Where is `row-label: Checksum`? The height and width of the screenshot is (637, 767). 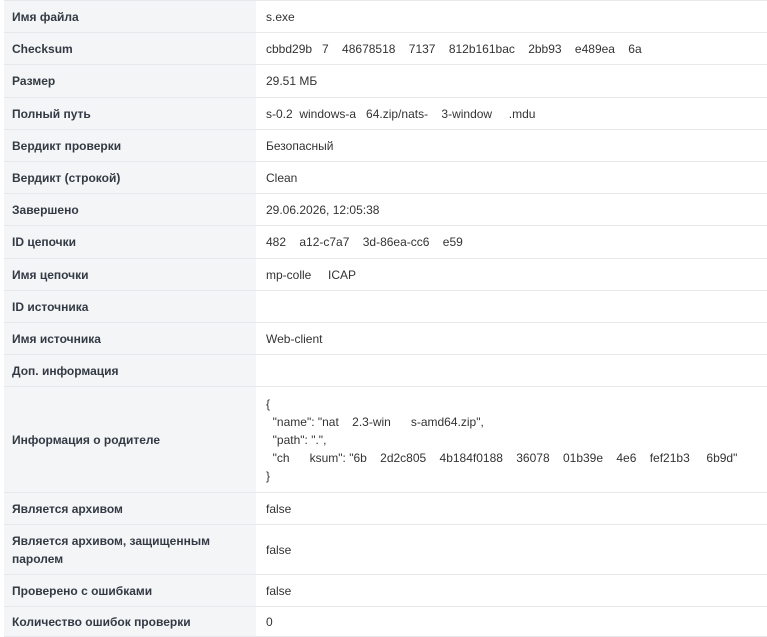
row-label: Checksum is located at coordinates (130, 48).